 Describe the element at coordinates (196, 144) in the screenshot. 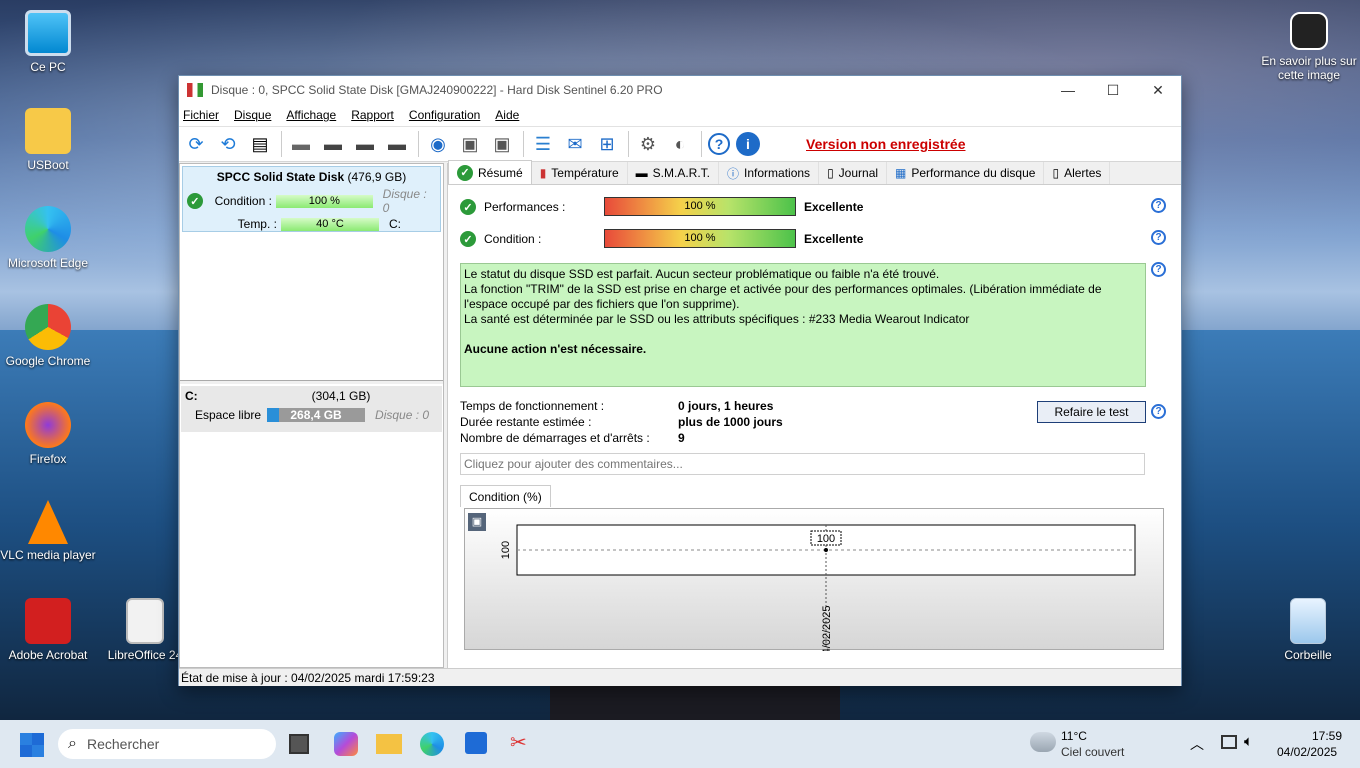

I see `refresh-icon: ⟳` at that location.